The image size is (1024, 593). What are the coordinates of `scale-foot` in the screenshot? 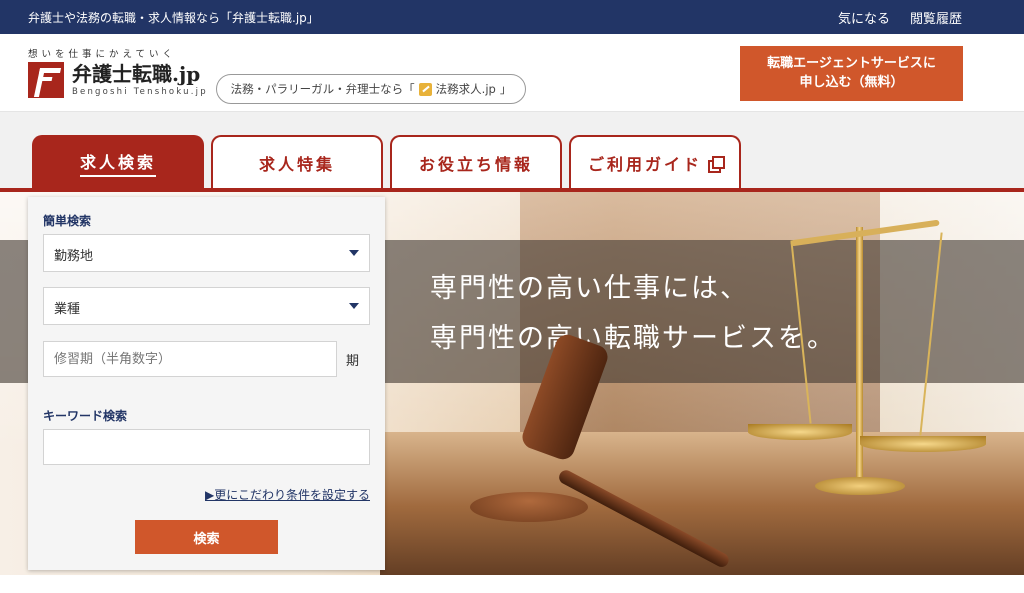 It's located at (860, 486).